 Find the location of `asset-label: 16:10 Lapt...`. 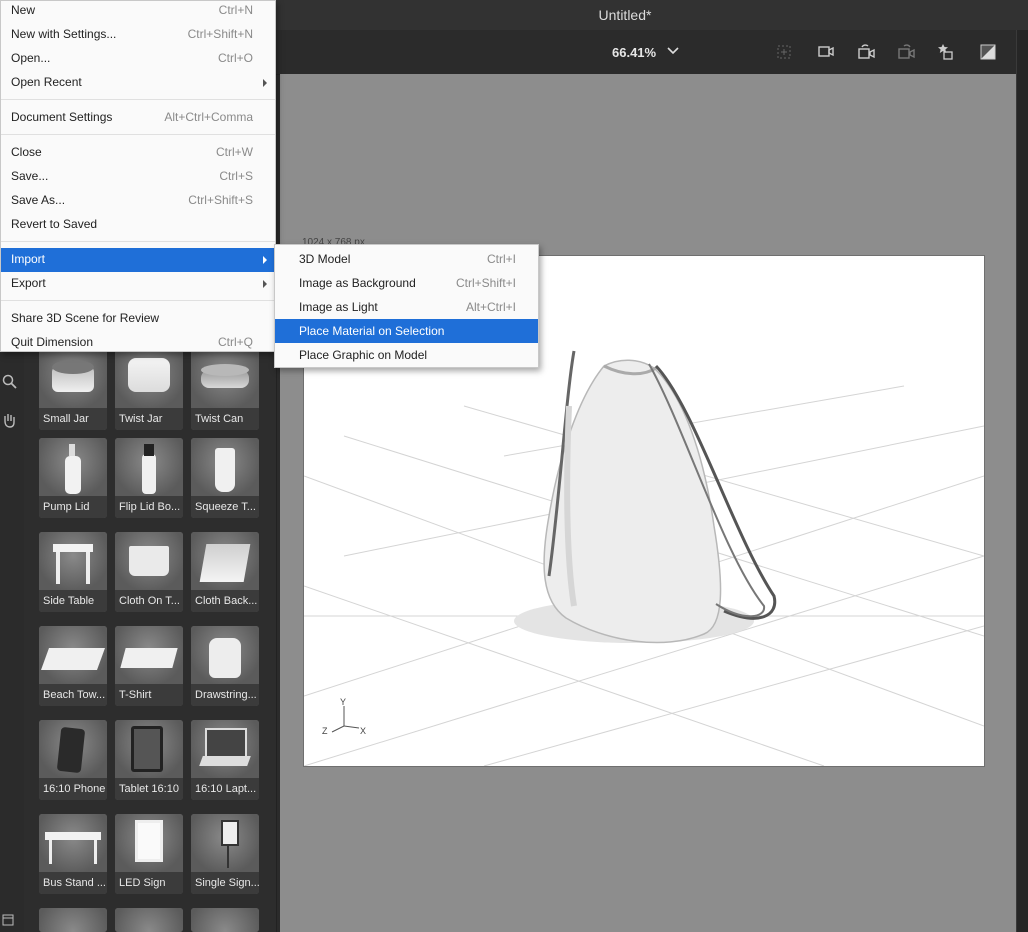

asset-label: 16:10 Lapt... is located at coordinates (225, 789).